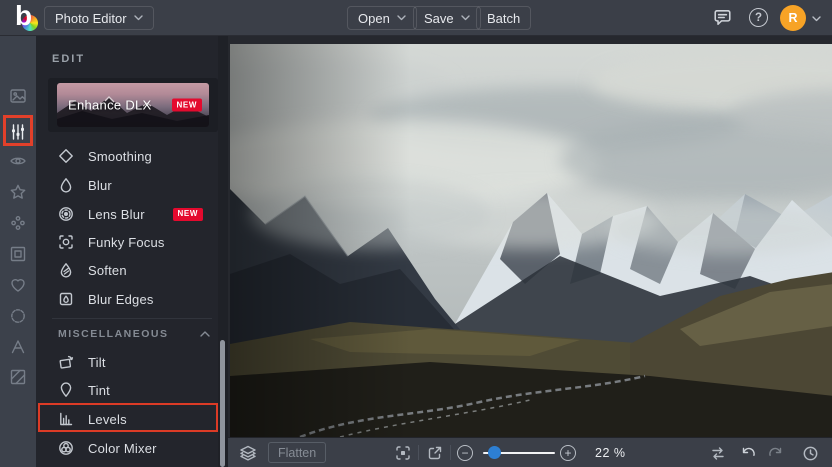 Image resolution: width=832 pixels, height=467 pixels. What do you see at coordinates (127, 185) in the screenshot?
I see `menu-item-blur: Blur` at bounding box center [127, 185].